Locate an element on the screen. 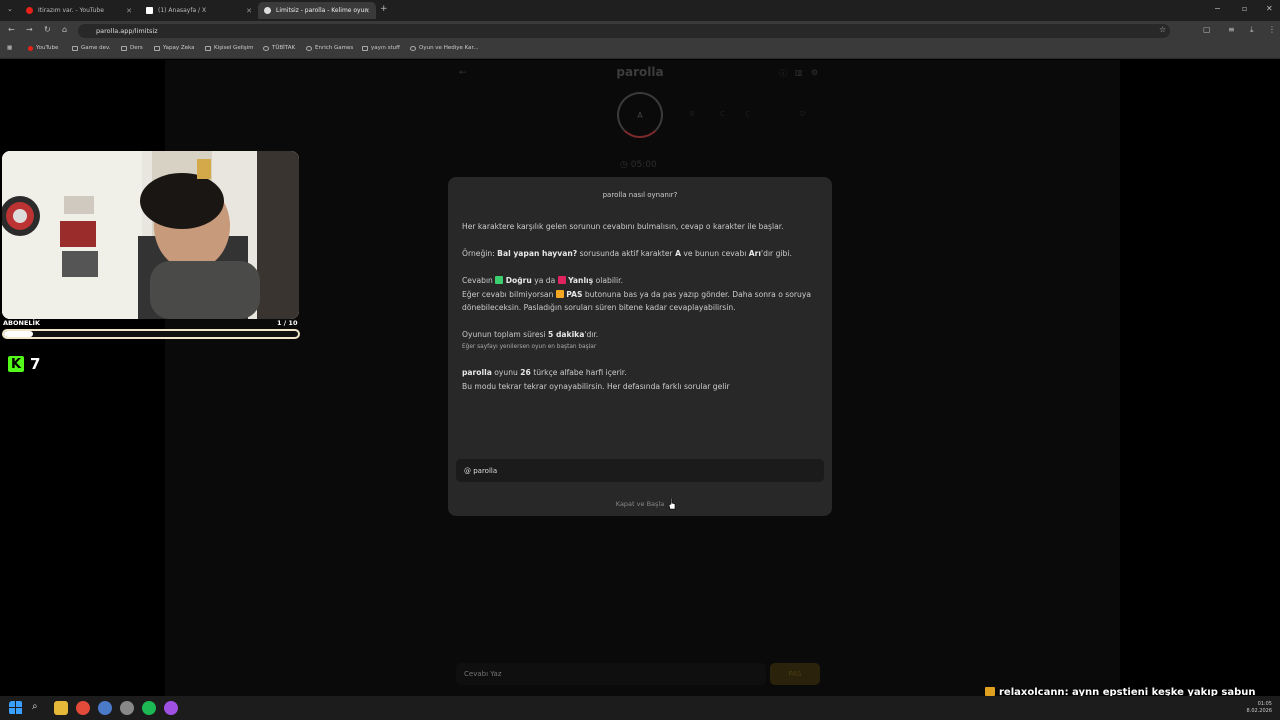 The image size is (1280, 720). downloads-icon: ⤓ is located at coordinates (1252, 30).